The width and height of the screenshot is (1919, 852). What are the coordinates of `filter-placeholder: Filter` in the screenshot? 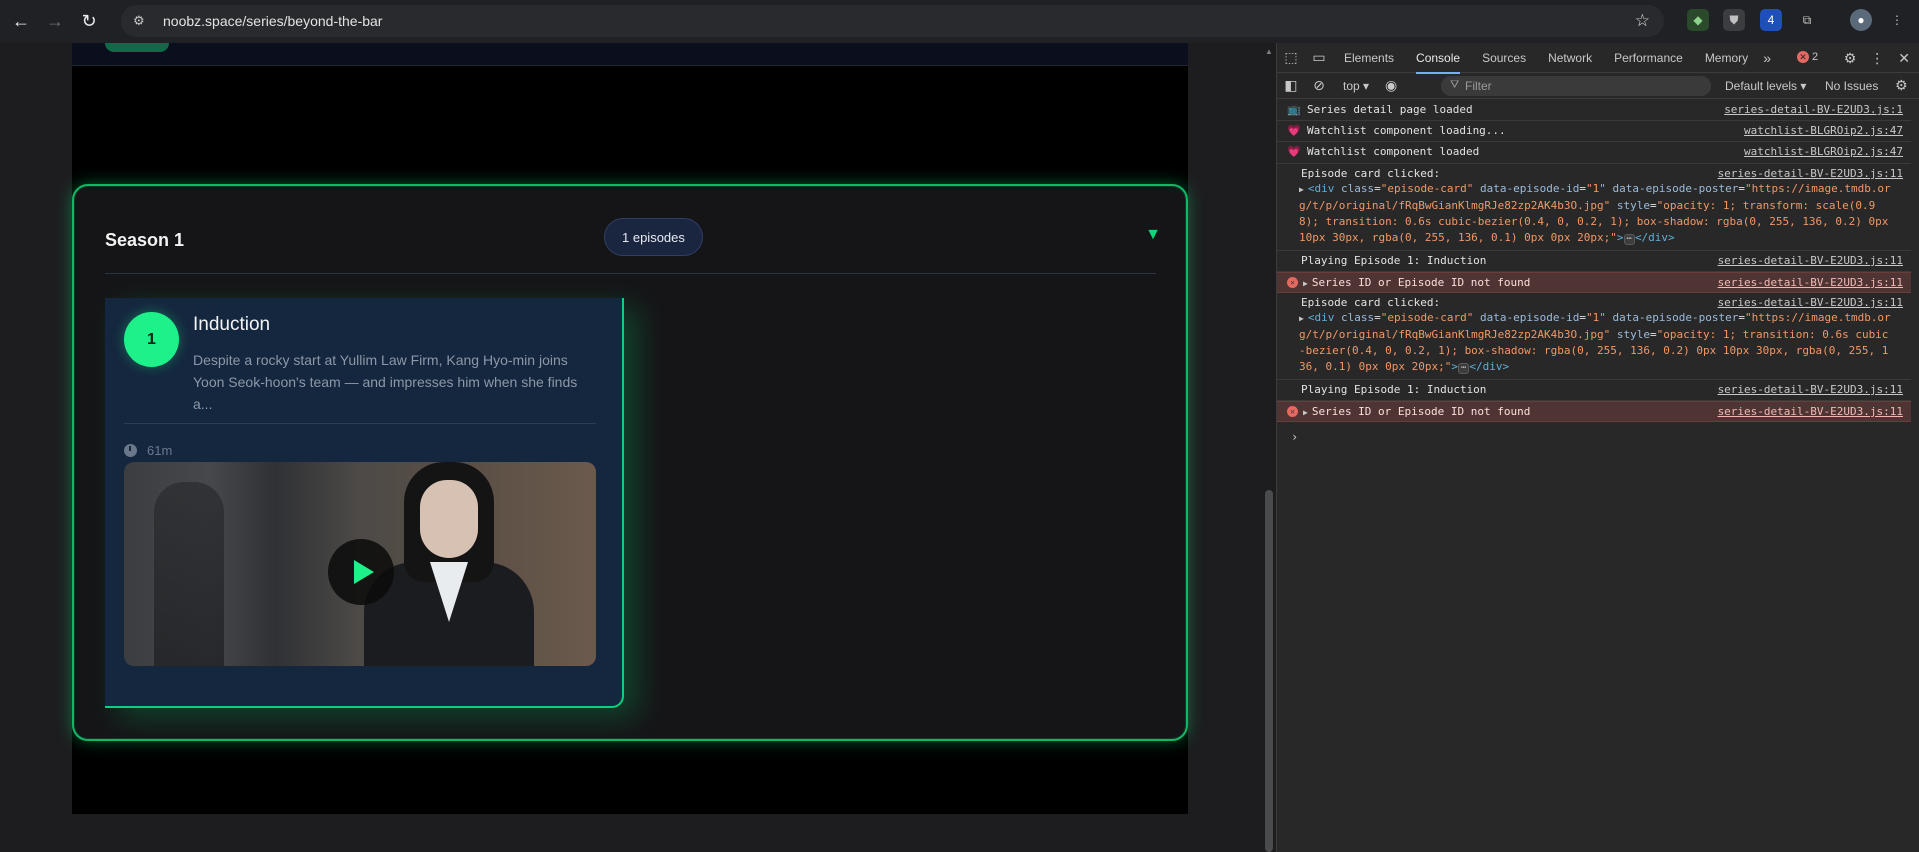 It's located at (1478, 86).